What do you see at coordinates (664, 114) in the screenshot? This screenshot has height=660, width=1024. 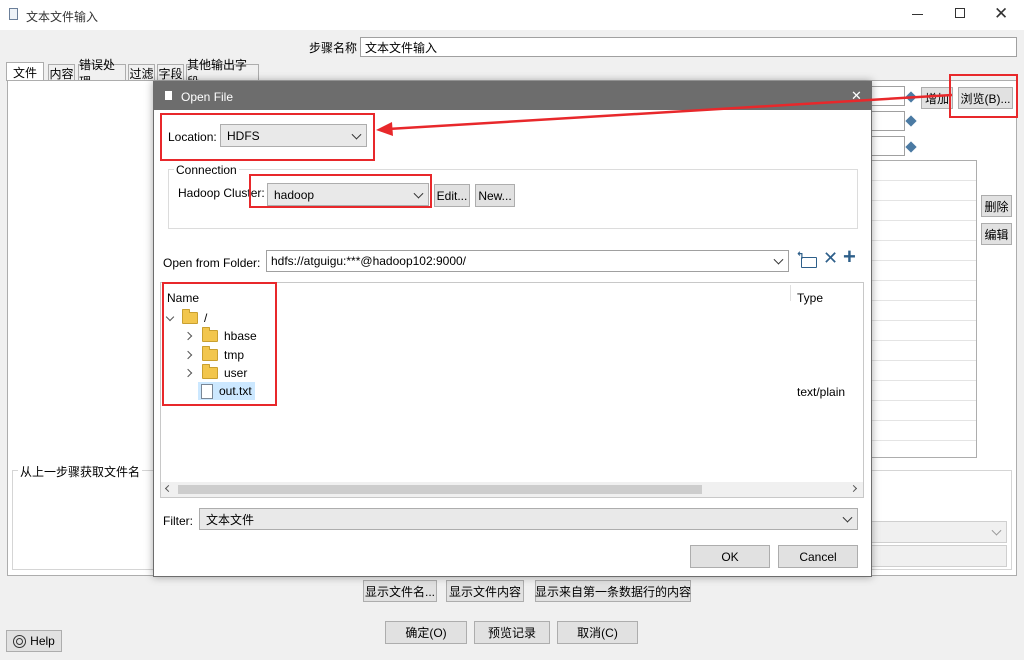 I see `annotation-arrow` at bounding box center [664, 114].